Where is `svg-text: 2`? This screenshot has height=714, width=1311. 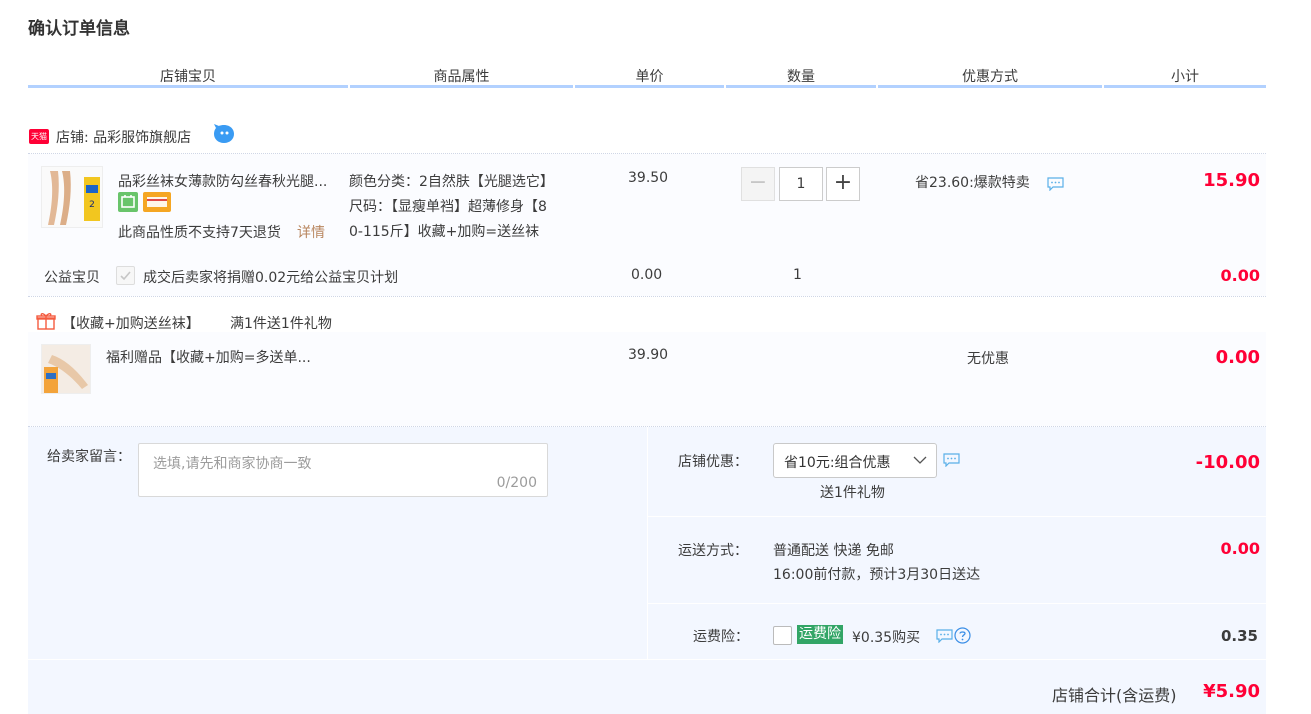
svg-text: 2 is located at coordinates (92, 205).